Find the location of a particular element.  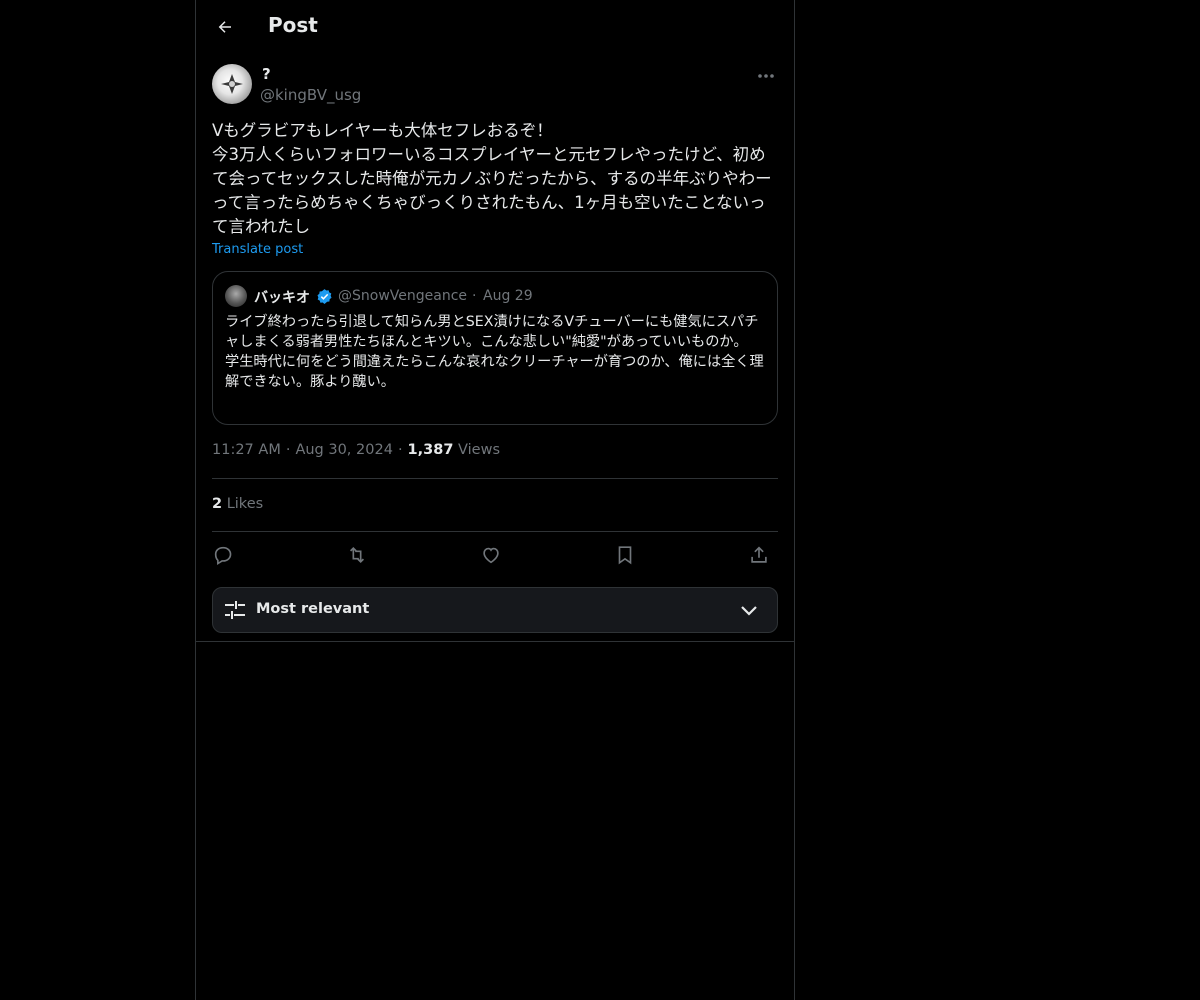

chevron-down-icon is located at coordinates (749, 611).